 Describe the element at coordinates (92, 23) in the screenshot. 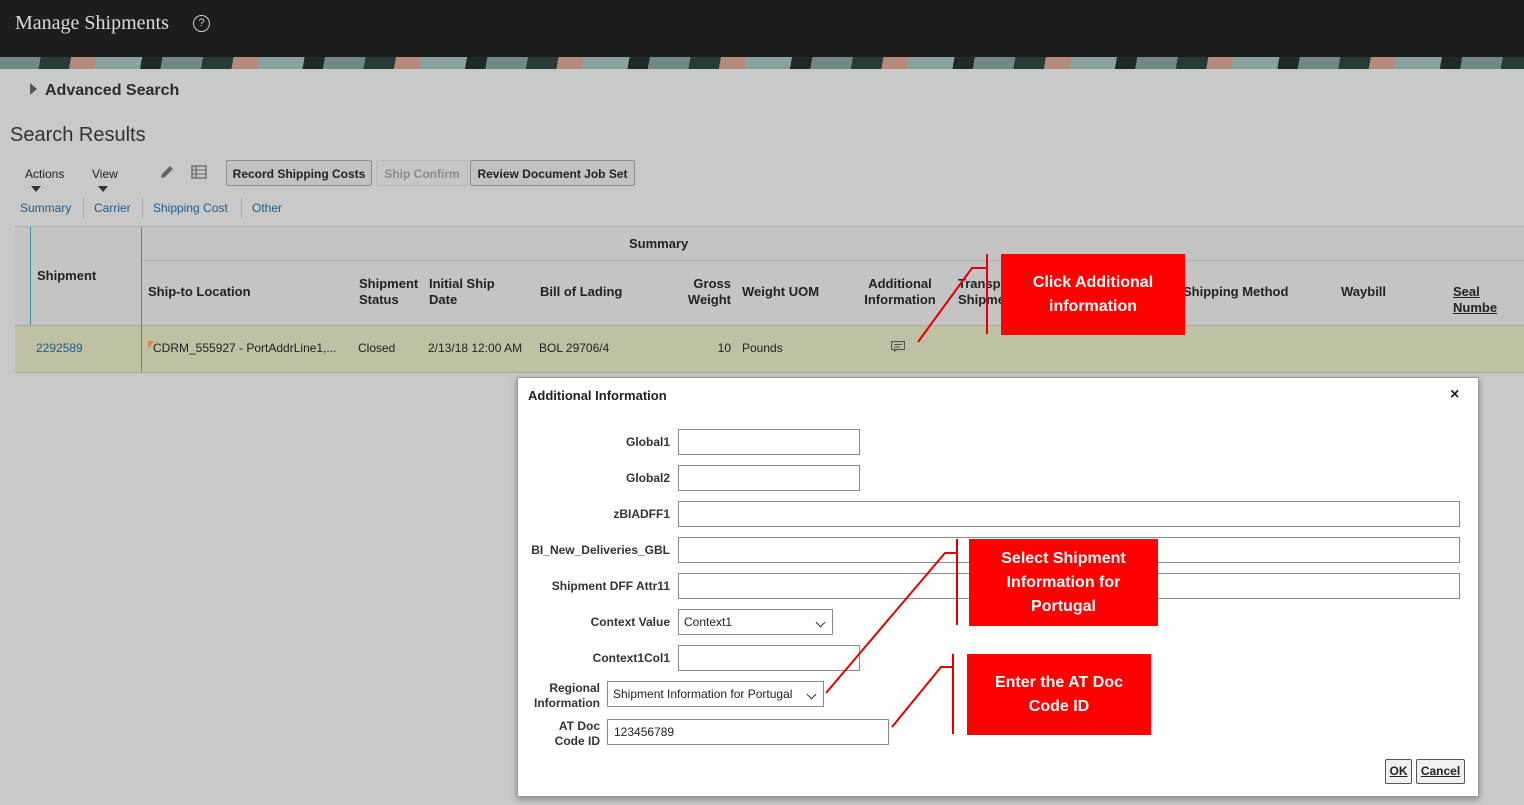

I see `page-title: Manage Shipments` at that location.